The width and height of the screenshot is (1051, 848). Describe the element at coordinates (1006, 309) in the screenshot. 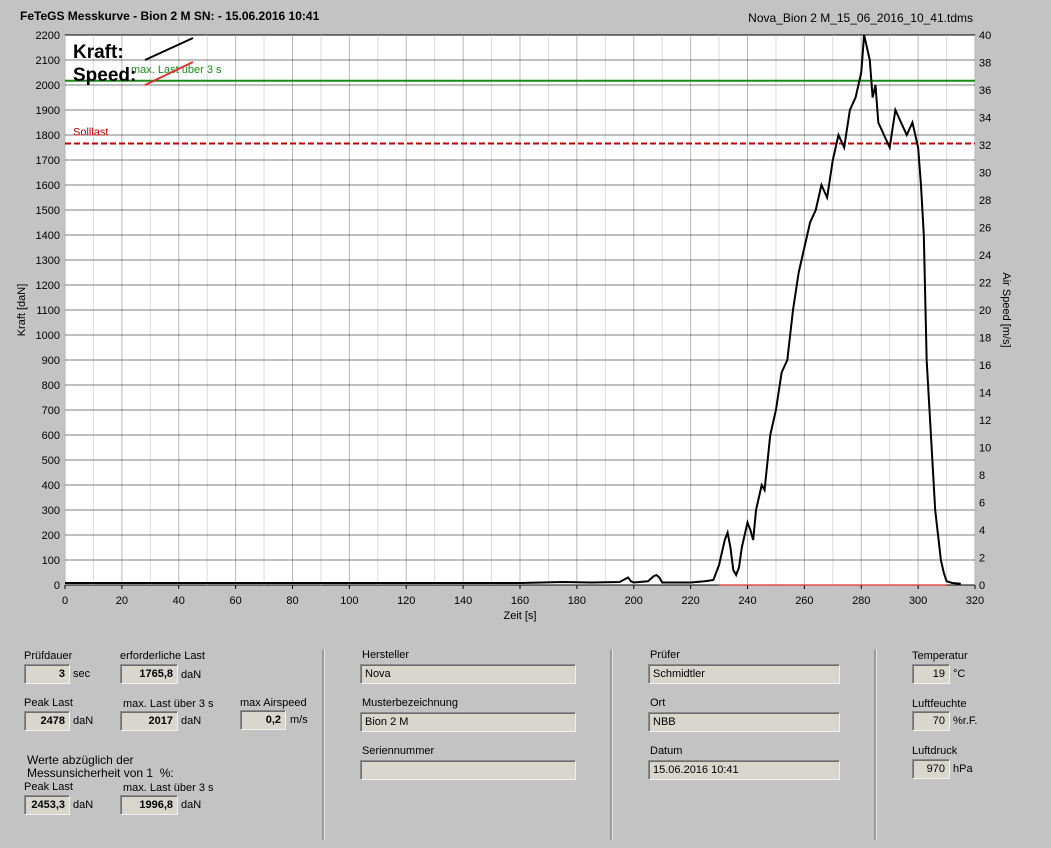

I see `y2-axis-label: Air Speed [m/s]` at that location.